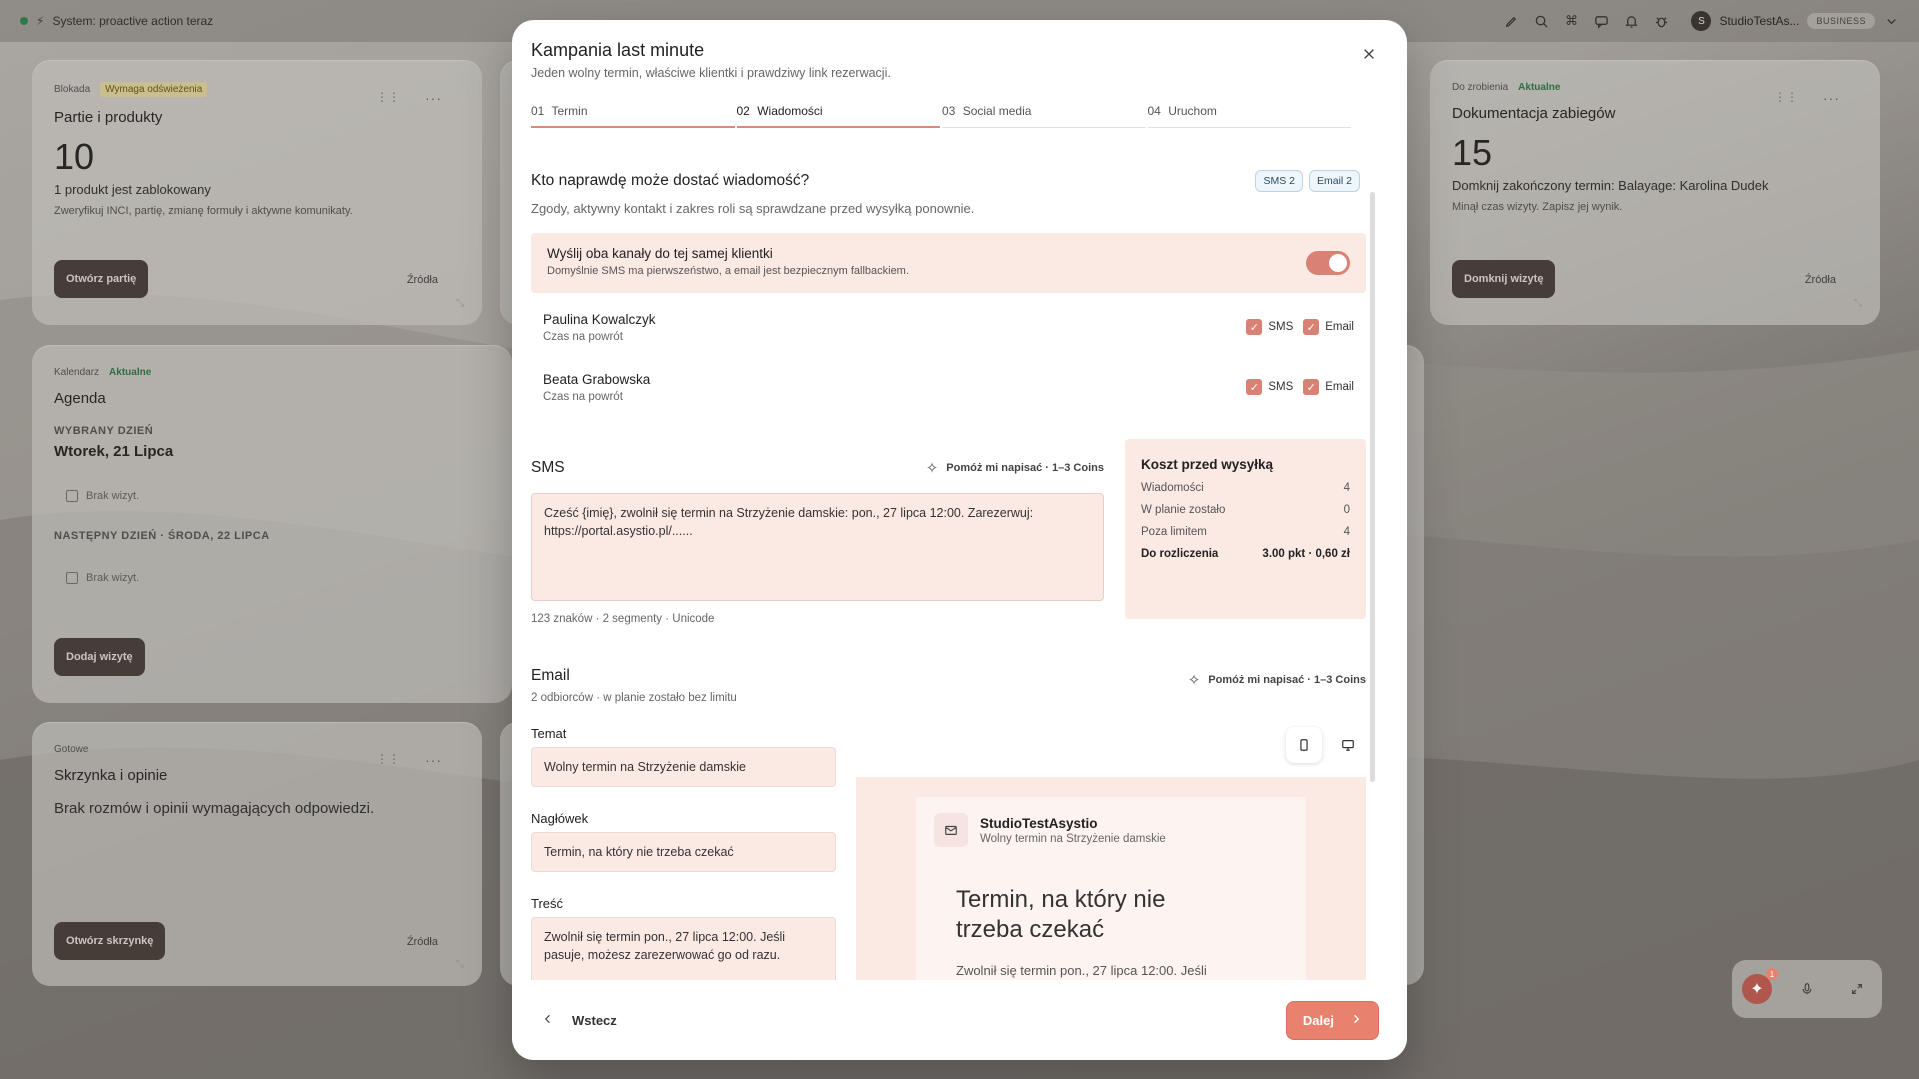  What do you see at coordinates (1154, 111) in the screenshot?
I see `step-number: 04` at bounding box center [1154, 111].